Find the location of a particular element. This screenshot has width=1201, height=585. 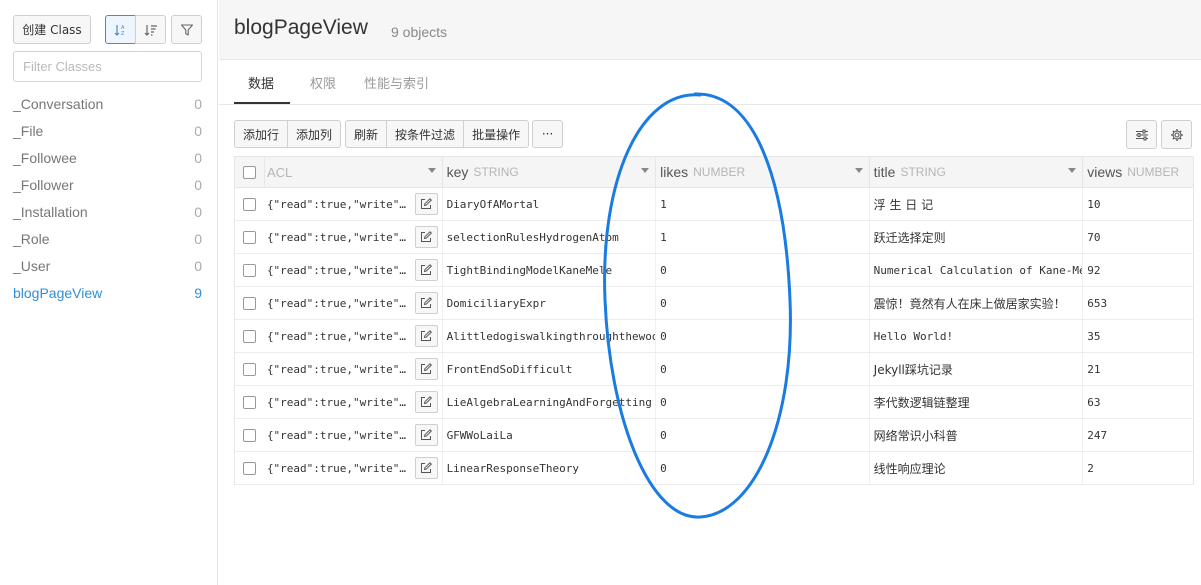

class-item-conversation: _Conversation 0 is located at coordinates (107, 106).